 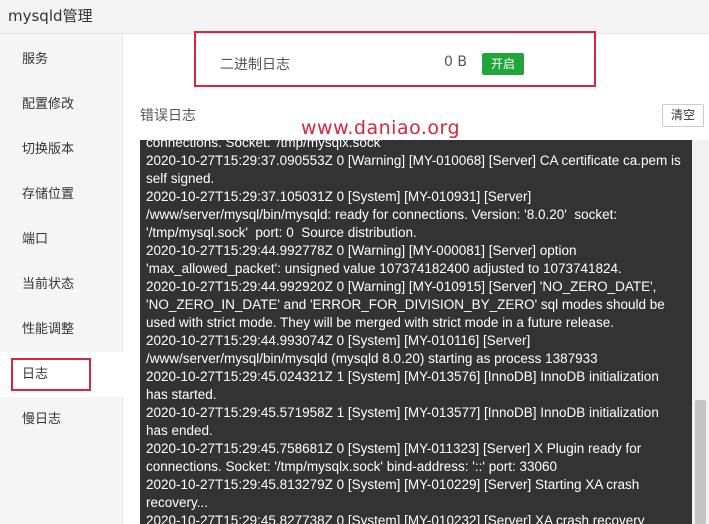 What do you see at coordinates (700, 332) in the screenshot?
I see `console-scrollbar` at bounding box center [700, 332].